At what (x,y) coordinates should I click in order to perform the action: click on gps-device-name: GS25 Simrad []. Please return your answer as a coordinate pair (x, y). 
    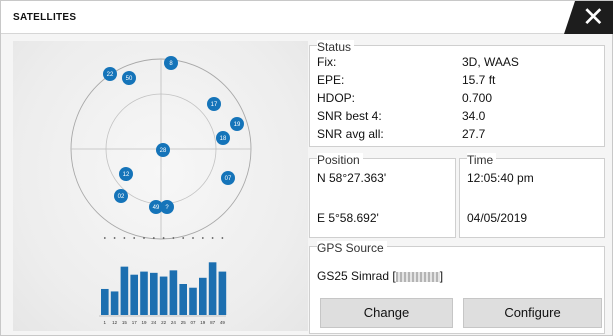
    Looking at the image, I should click on (380, 276).